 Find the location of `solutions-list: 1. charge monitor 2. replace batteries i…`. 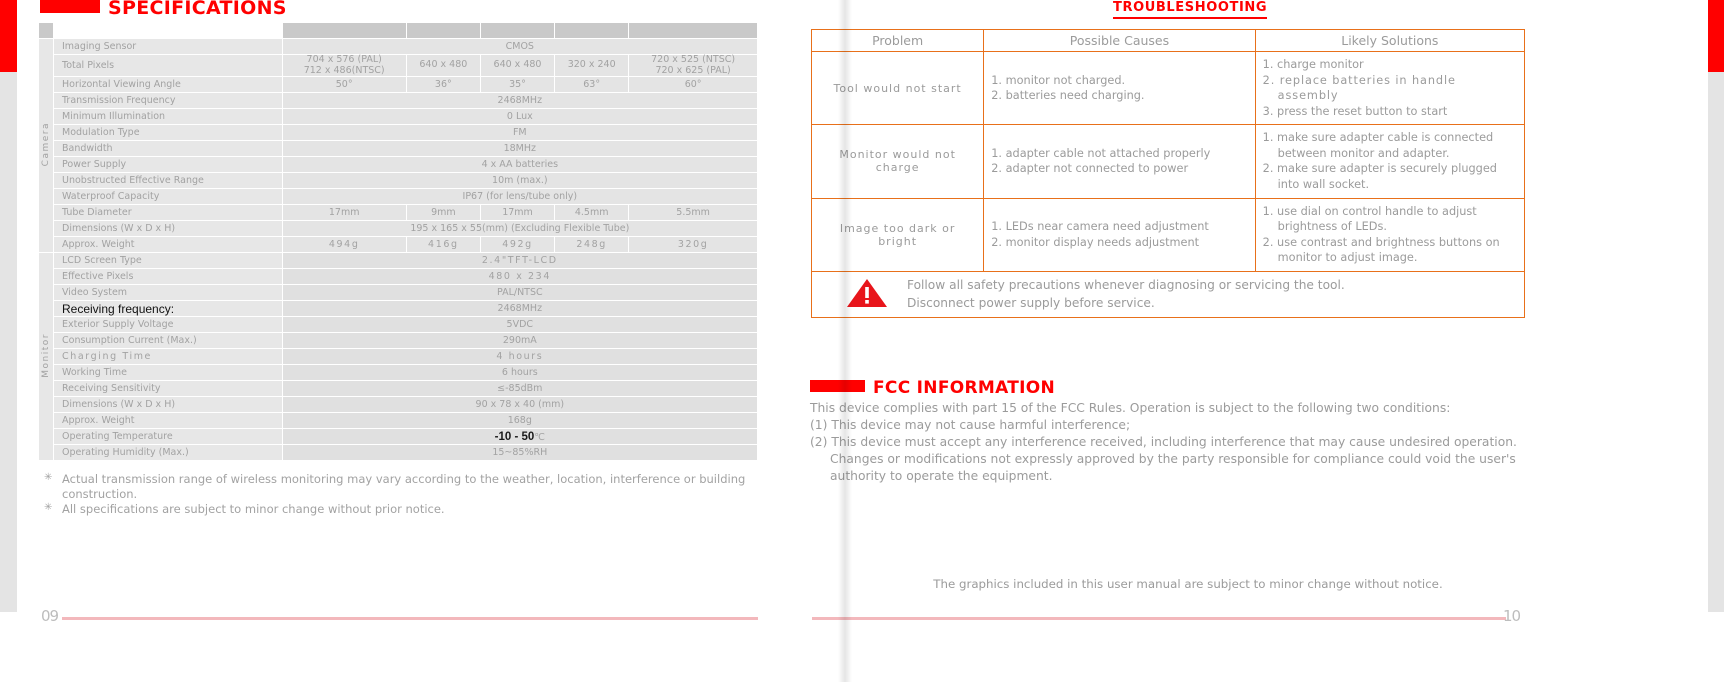

solutions-list: 1. charge monitor 2. replace batteries i… is located at coordinates (1390, 88).